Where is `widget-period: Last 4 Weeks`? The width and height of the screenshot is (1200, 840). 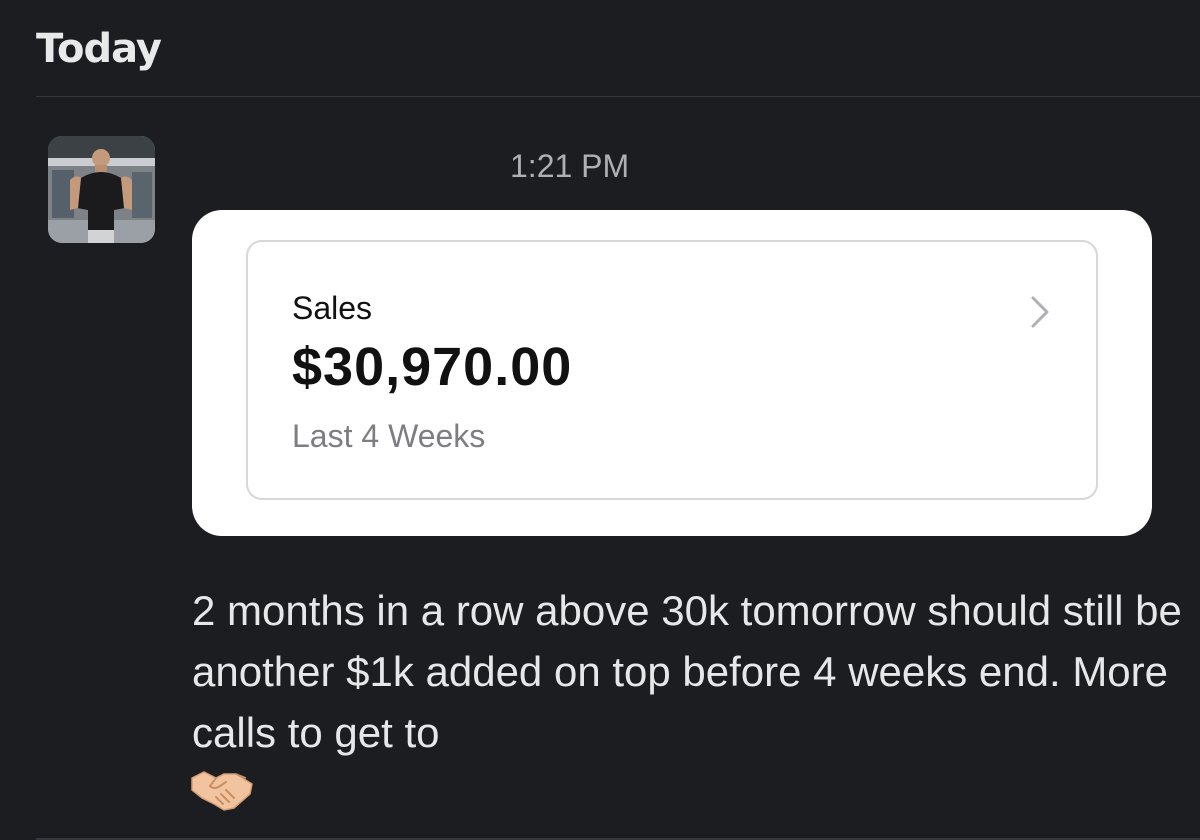 widget-period: Last 4 Weeks is located at coordinates (389, 436).